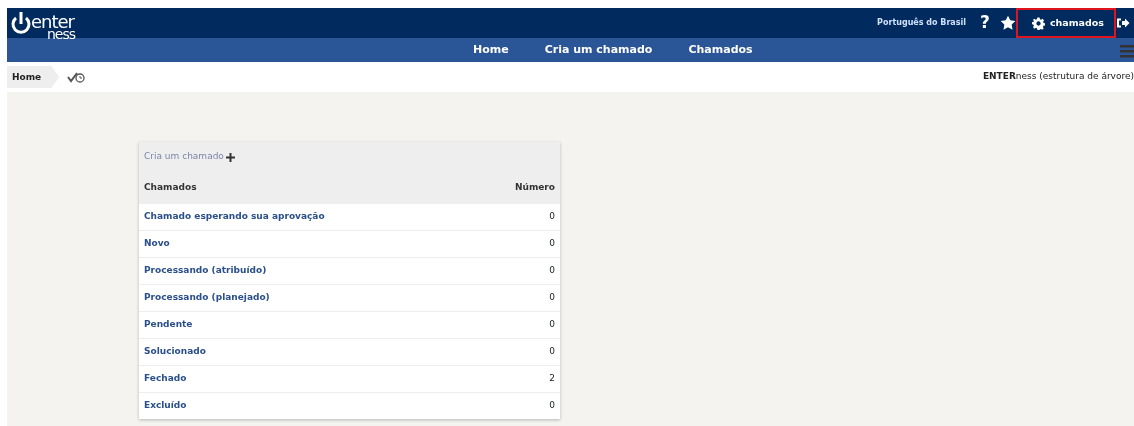 The height and width of the screenshot is (426, 1134). I want to click on nav-link: Cria um chamado, so click(598, 50).